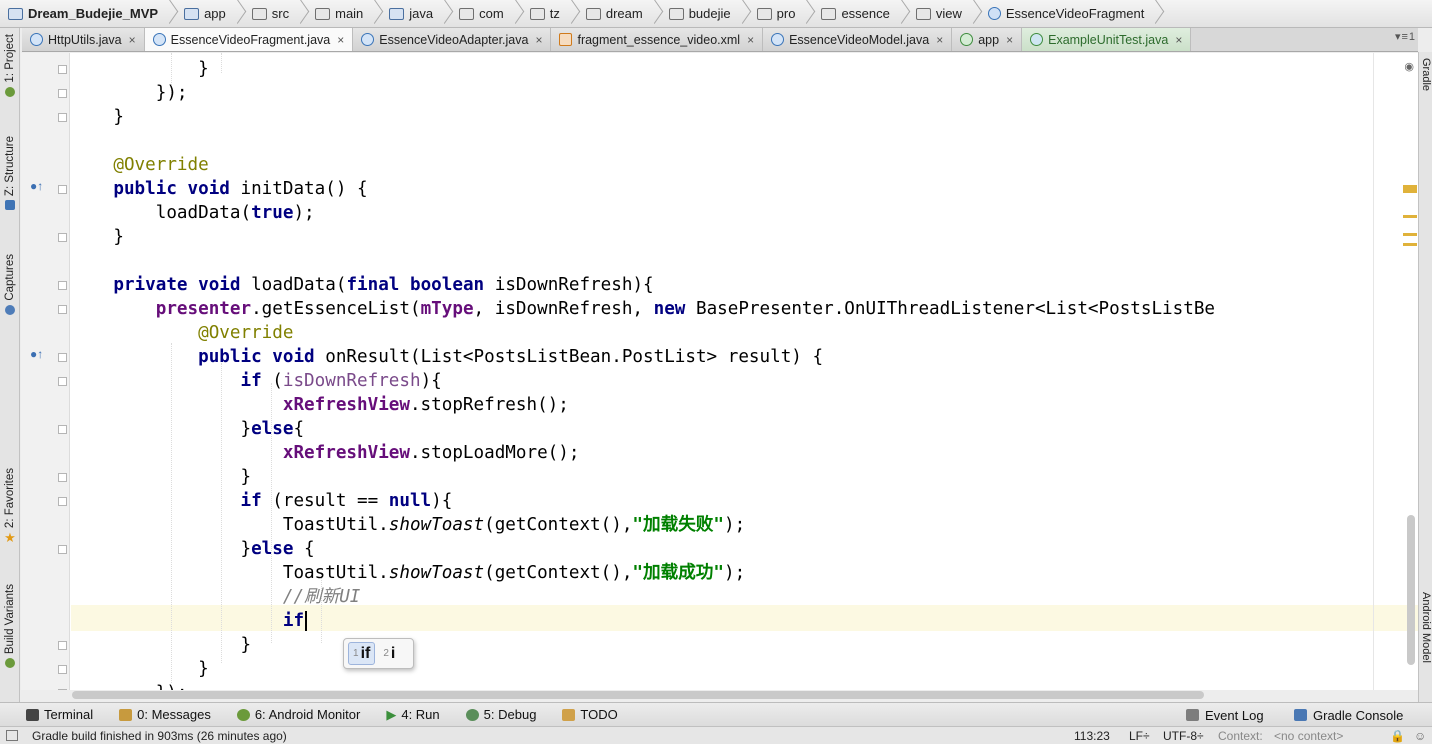 Image resolution: width=1432 pixels, height=744 pixels. Describe the element at coordinates (36, 39) in the screenshot. I see `java-class-icon` at that location.